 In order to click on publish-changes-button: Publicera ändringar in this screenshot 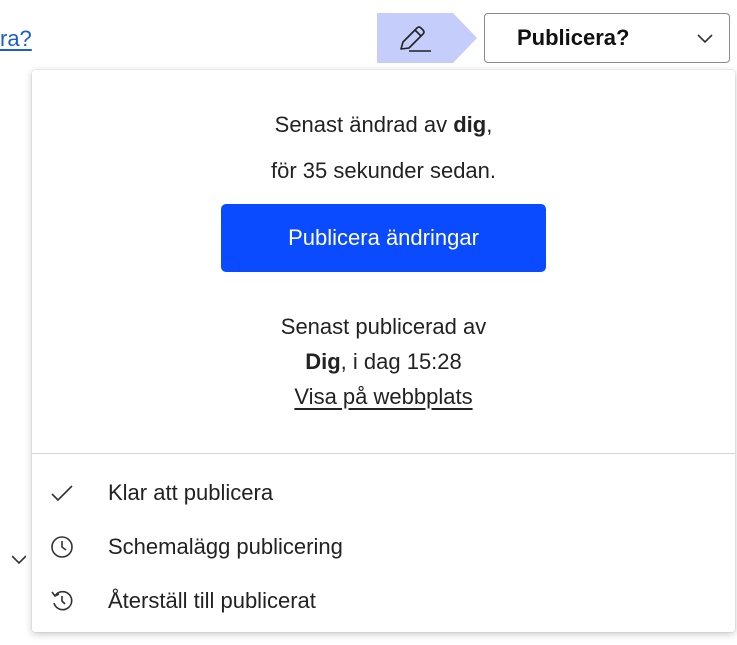, I will do `click(383, 238)`.